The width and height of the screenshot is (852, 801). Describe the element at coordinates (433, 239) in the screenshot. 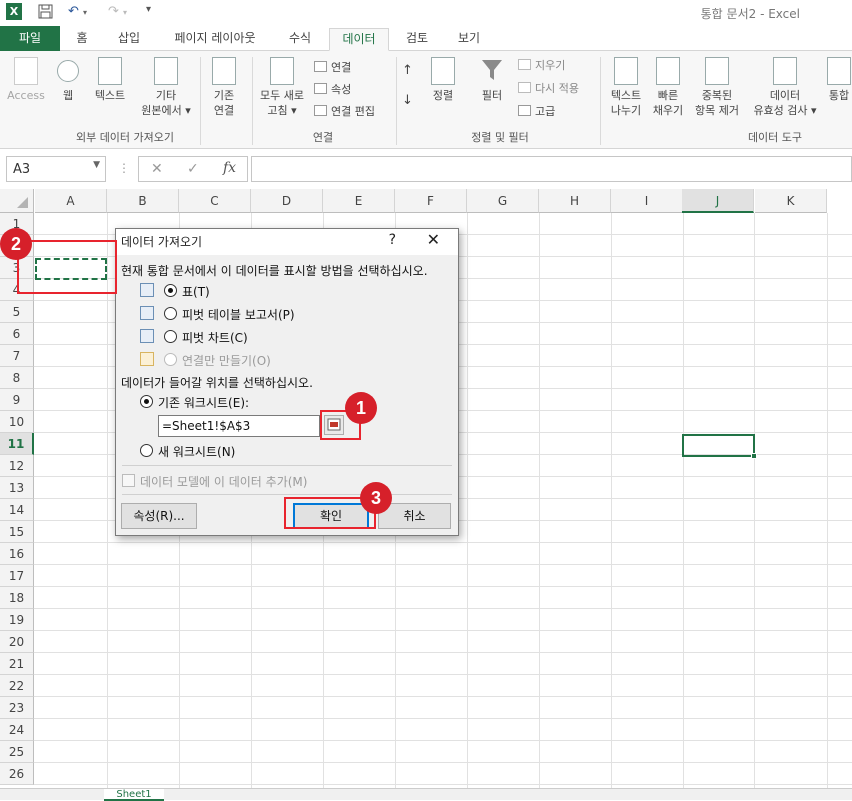

I see `close-icon: ✕` at that location.